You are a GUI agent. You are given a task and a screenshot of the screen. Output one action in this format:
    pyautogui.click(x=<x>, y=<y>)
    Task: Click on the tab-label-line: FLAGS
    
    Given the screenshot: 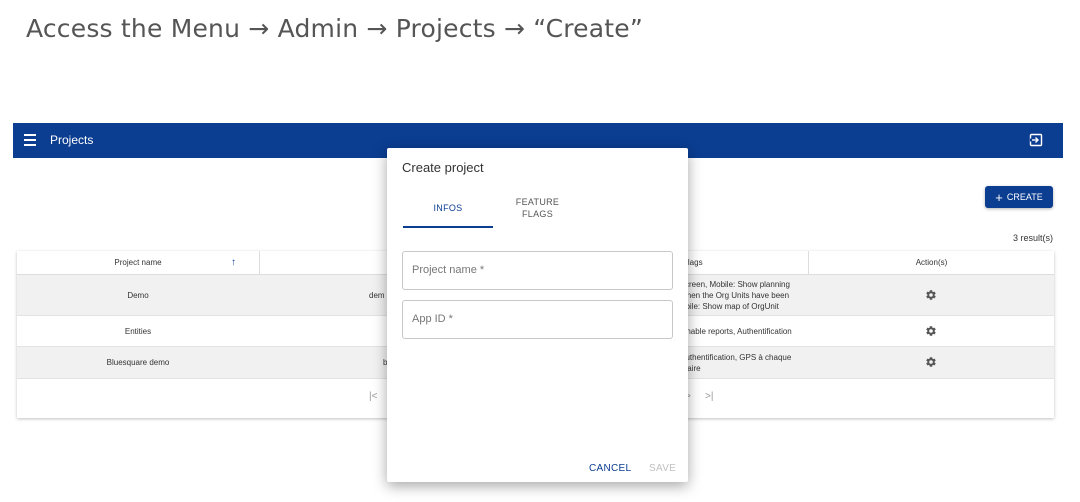 What is the action you would take?
    pyautogui.click(x=537, y=214)
    